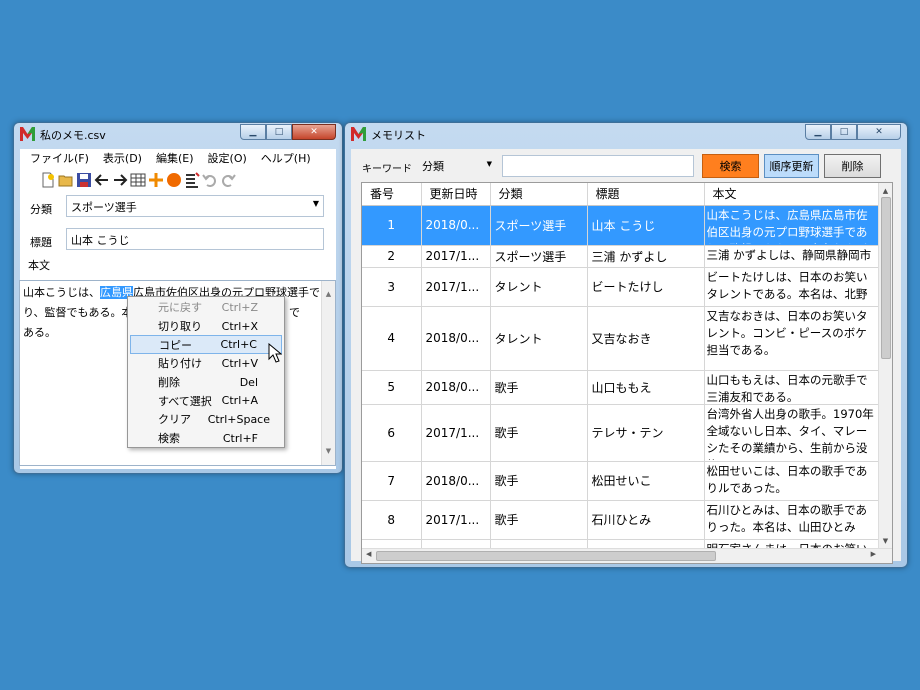  What do you see at coordinates (192, 180) in the screenshot?
I see `list-sort-icon` at bounding box center [192, 180].